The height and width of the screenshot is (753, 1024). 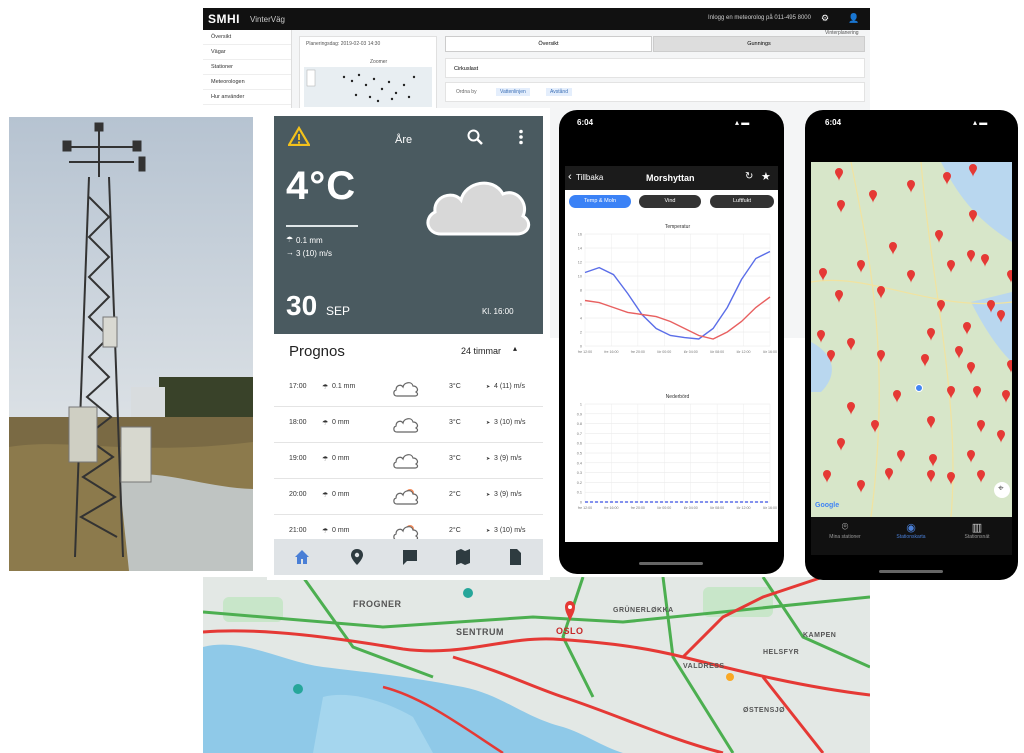 What do you see at coordinates (677, 295) in the screenshot?
I see `series-line` at bounding box center [677, 295].